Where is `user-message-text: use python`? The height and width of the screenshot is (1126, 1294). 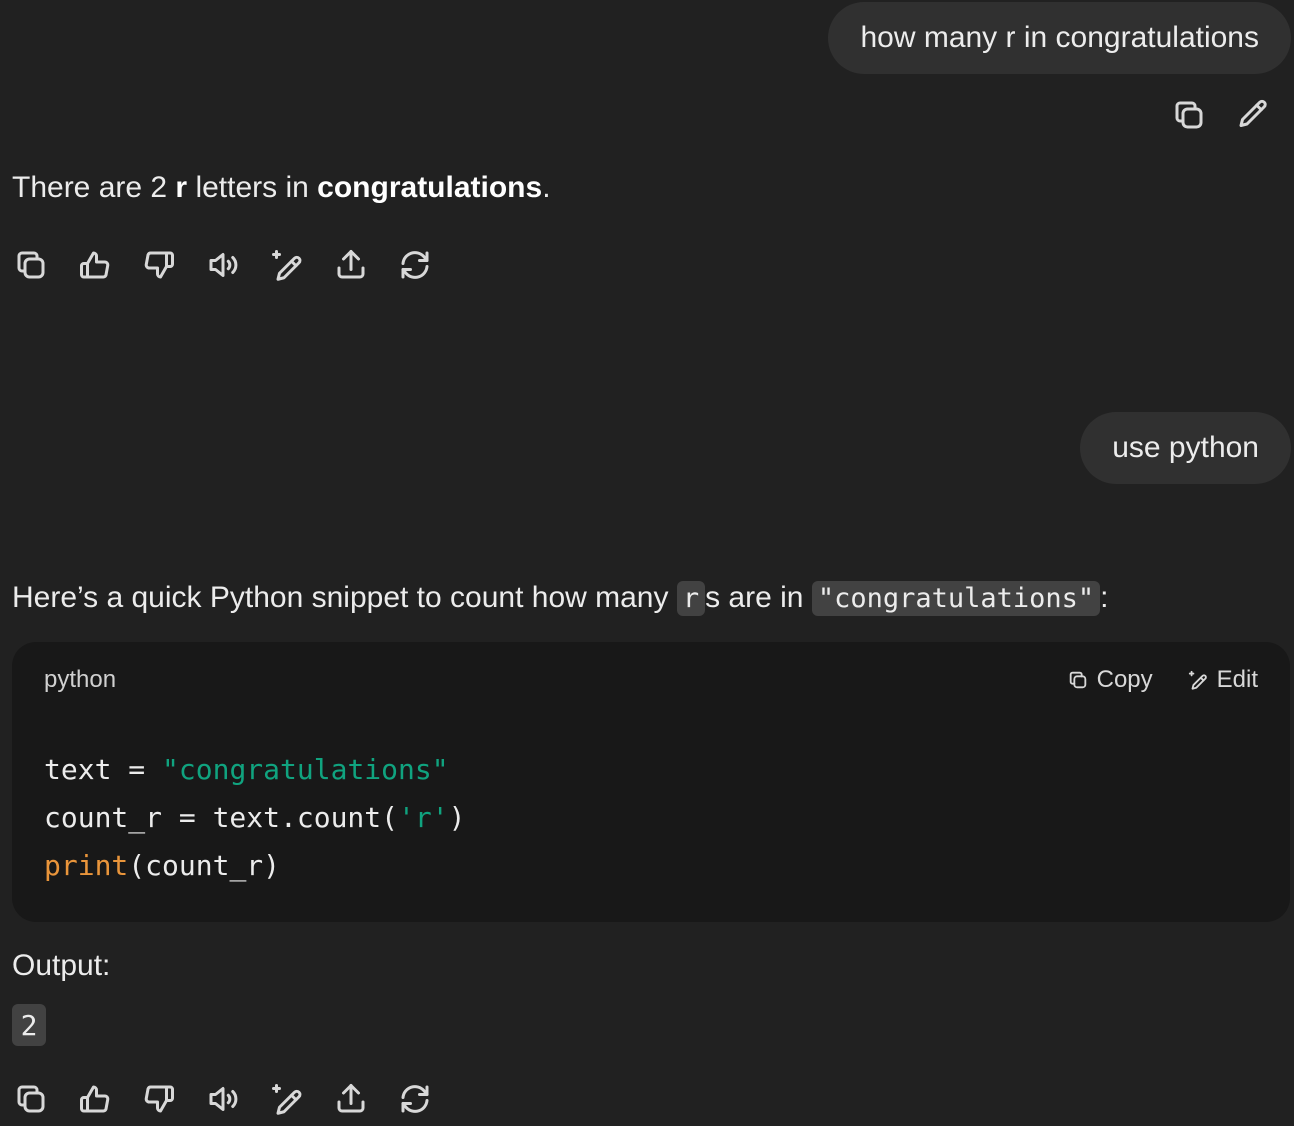
user-message-text: use python is located at coordinates (1185, 447).